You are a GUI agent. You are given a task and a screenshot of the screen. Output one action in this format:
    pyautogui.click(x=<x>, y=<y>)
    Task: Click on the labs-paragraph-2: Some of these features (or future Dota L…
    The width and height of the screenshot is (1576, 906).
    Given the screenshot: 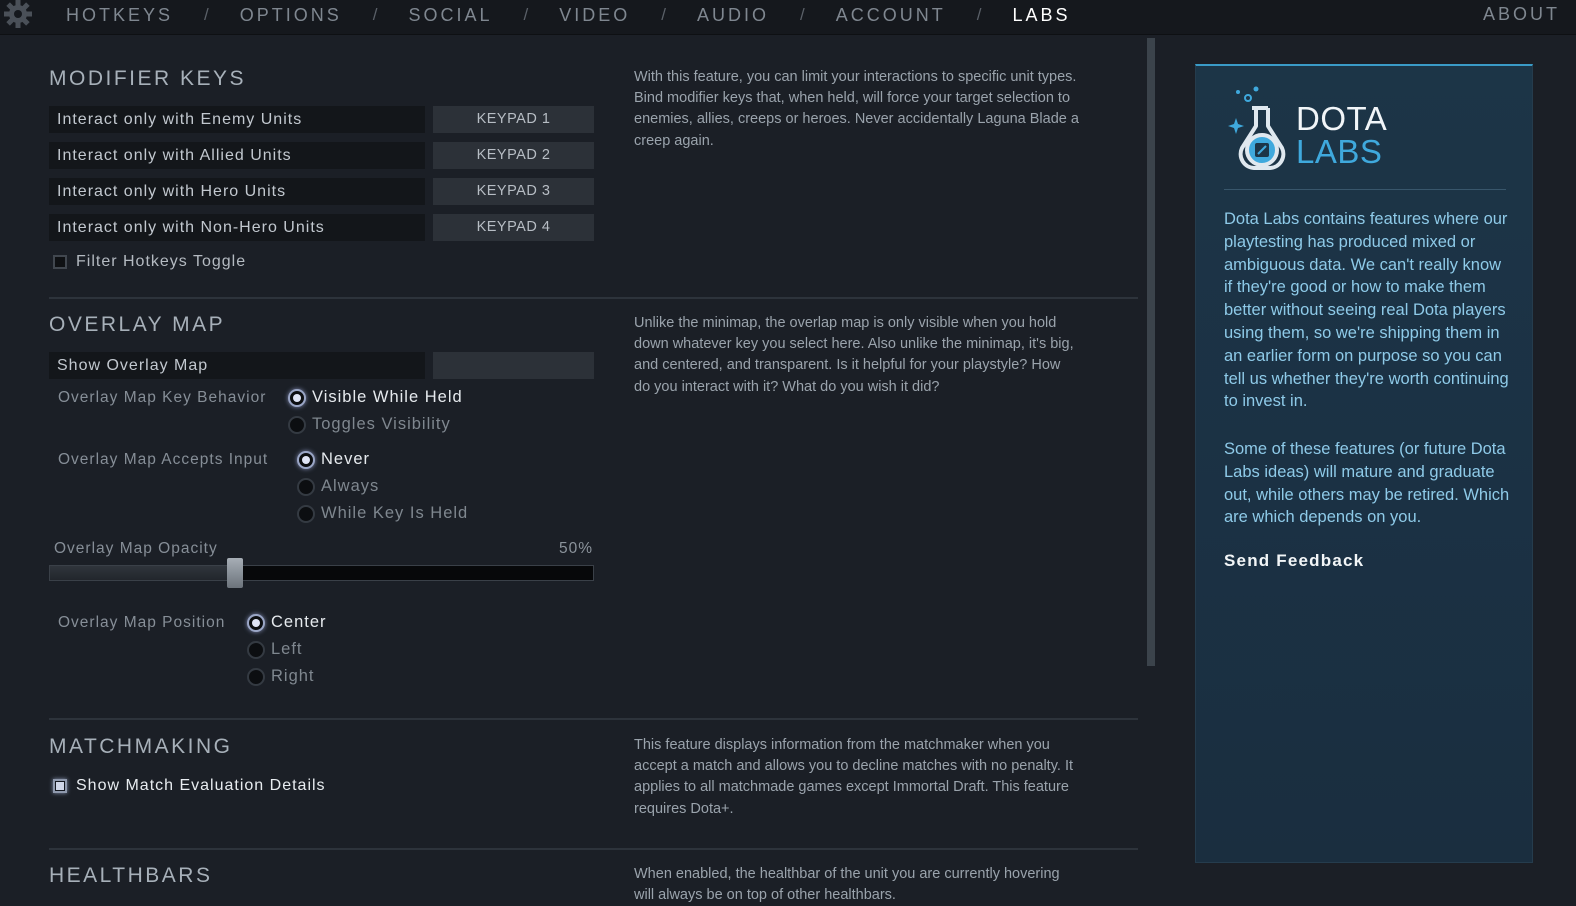 What is the action you would take?
    pyautogui.click(x=1367, y=483)
    